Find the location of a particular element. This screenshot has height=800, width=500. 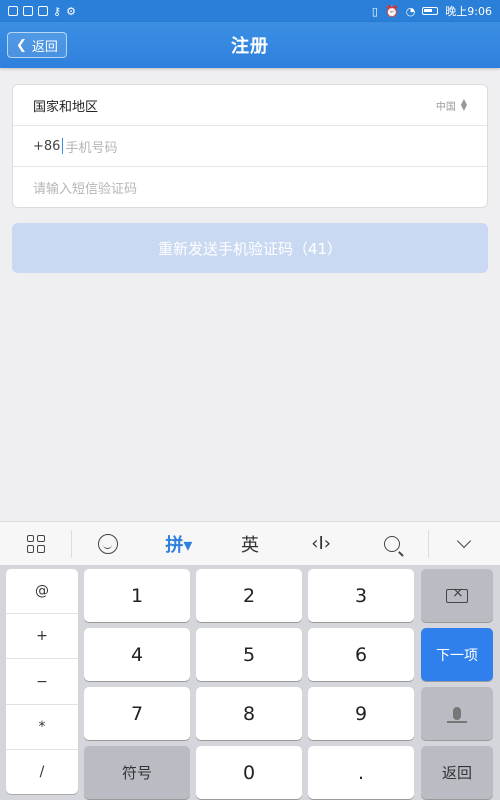

hide-keyboard-button is located at coordinates (464, 544).